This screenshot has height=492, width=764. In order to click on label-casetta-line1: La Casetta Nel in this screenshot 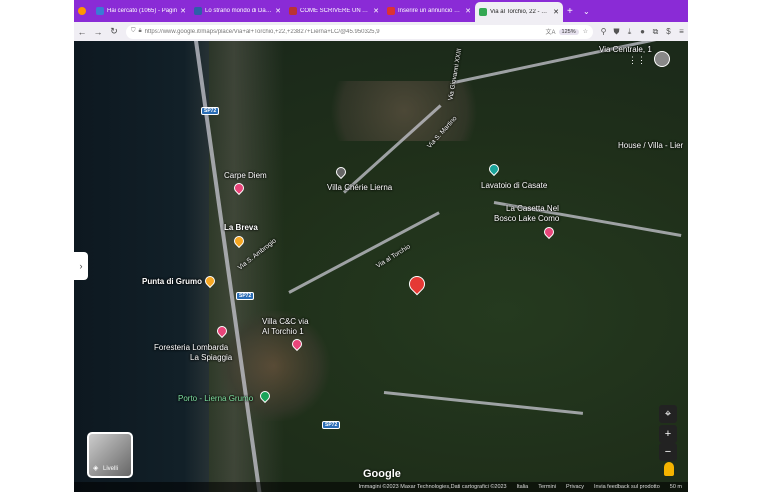, I will do `click(532, 208)`.